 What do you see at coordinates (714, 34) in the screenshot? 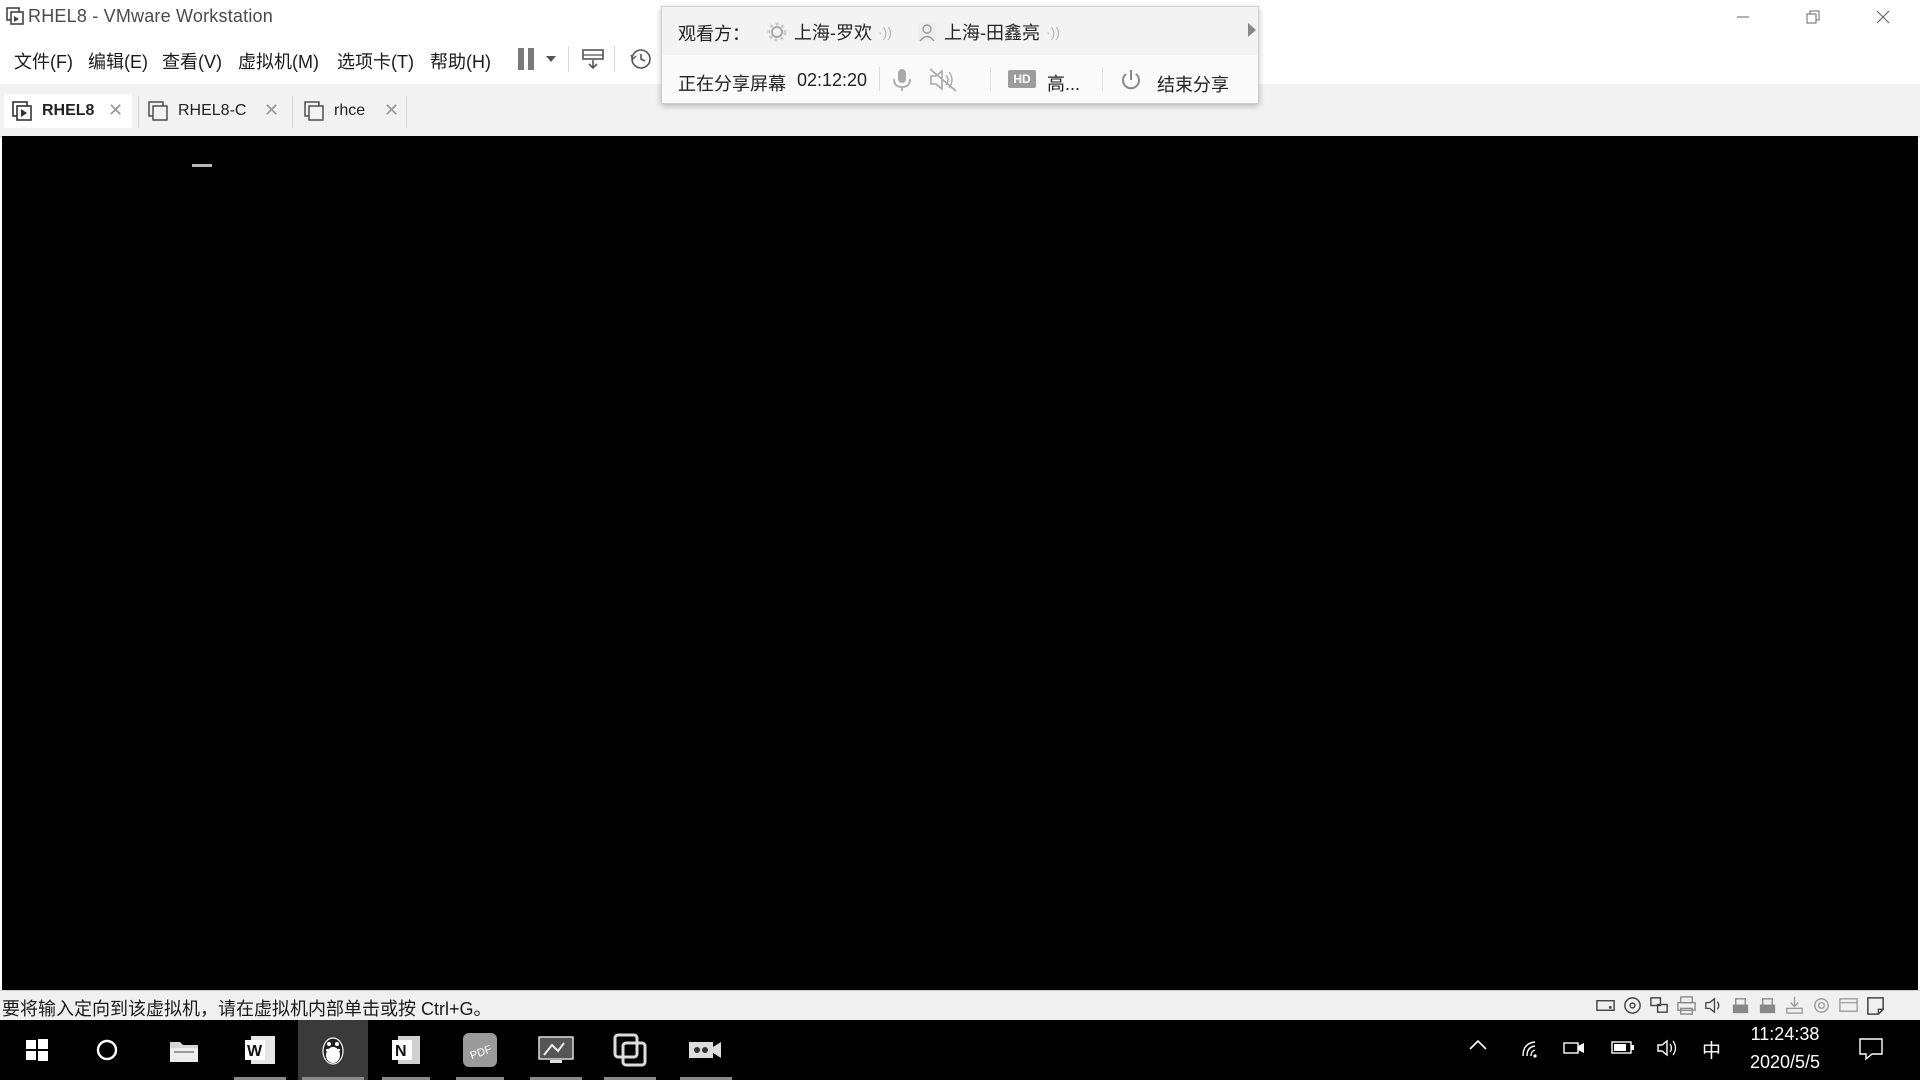
I see `viewers-label: 观看方：` at bounding box center [714, 34].